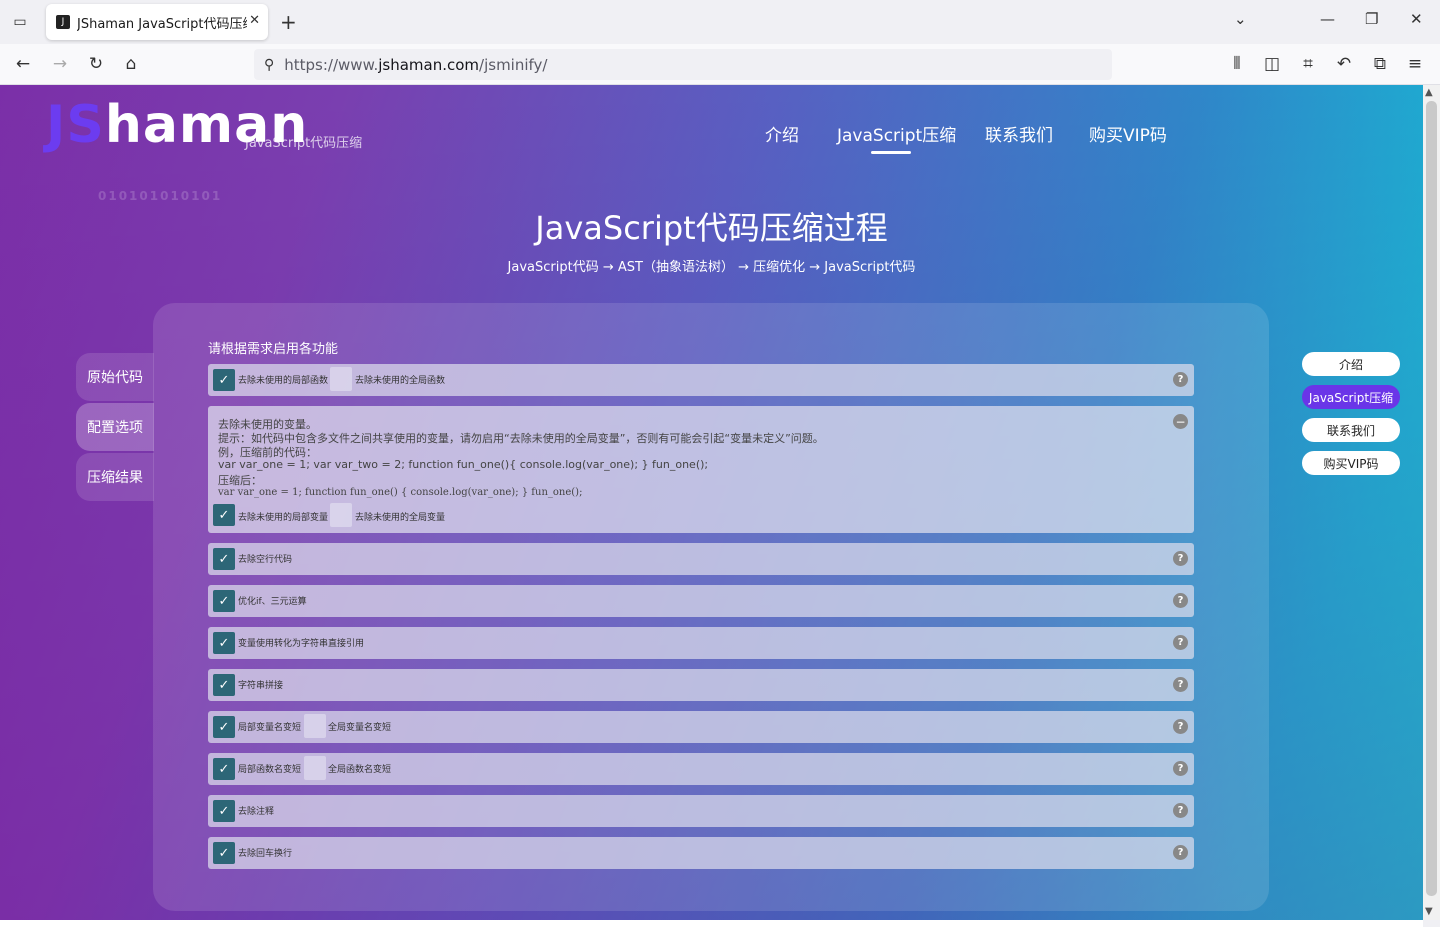  Describe the element at coordinates (115, 427) in the screenshot. I see `side-tab-options: 配置选项` at that location.